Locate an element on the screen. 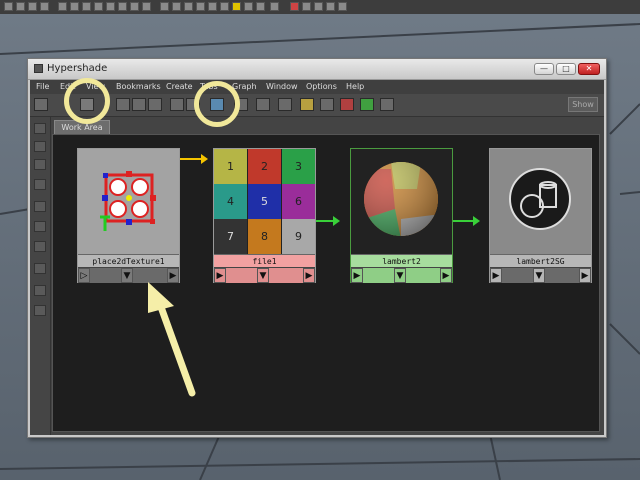 This screenshot has height=480, width=640. node-lambert: lambert2 ▶ ▼ ▶ is located at coordinates (401, 215).